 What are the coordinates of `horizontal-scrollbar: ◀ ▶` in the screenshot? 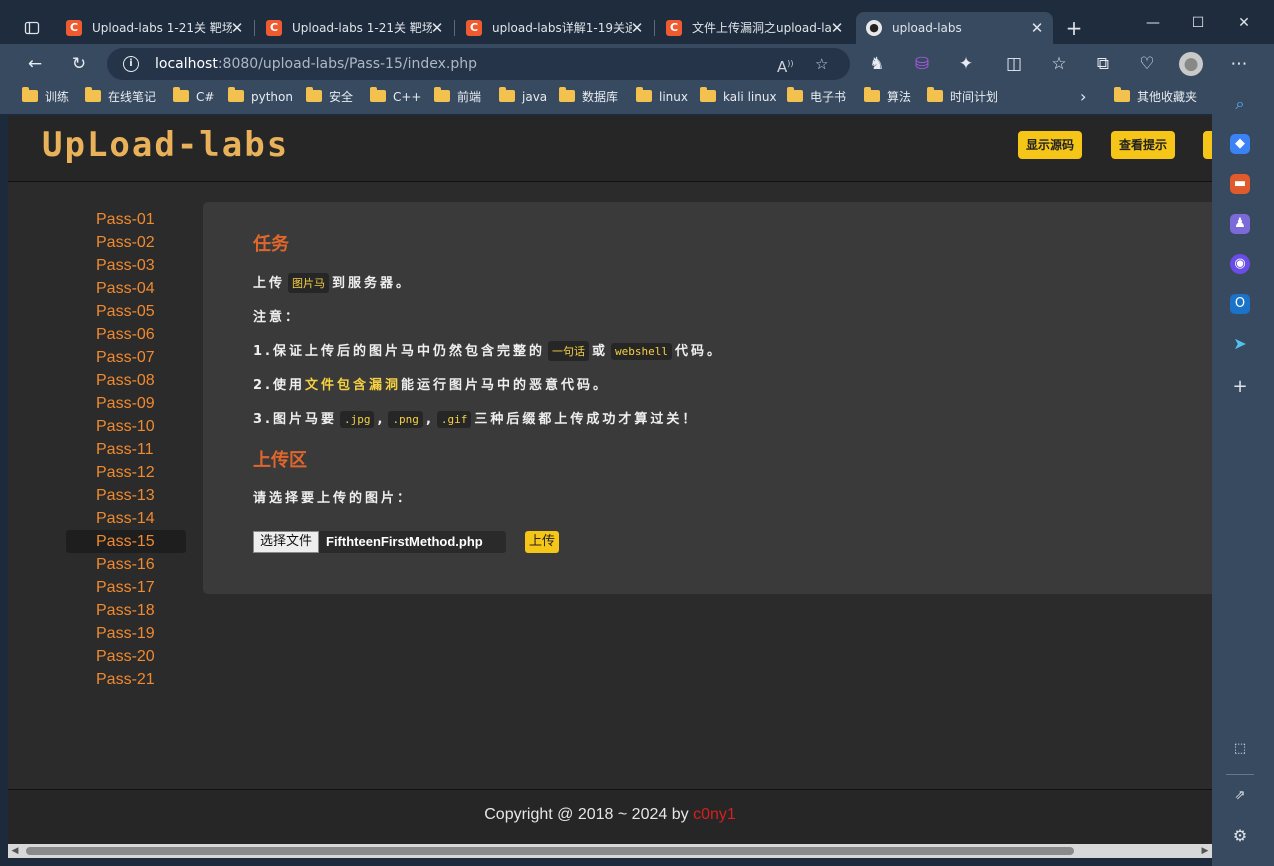 It's located at (610, 851).